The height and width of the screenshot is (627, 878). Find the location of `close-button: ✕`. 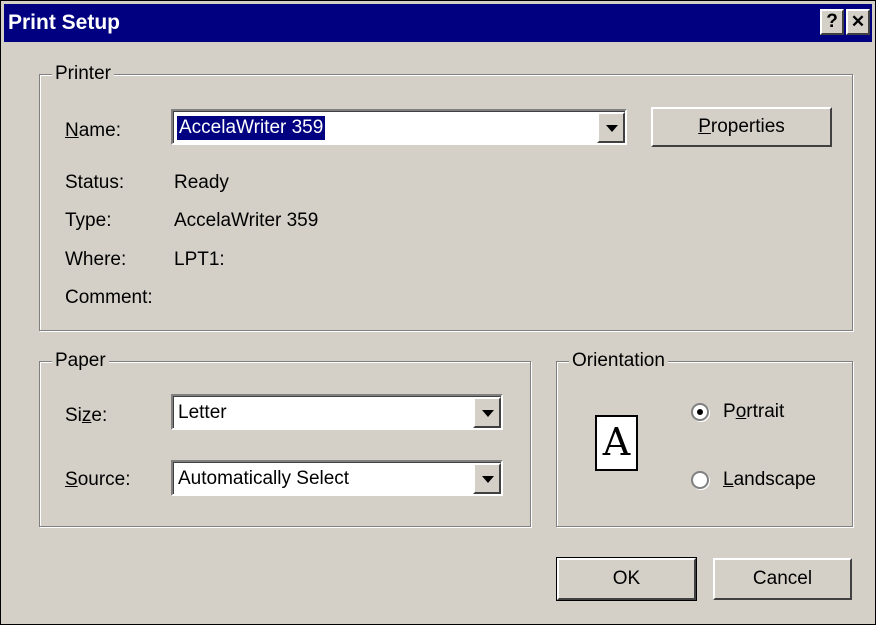

close-button: ✕ is located at coordinates (858, 22).